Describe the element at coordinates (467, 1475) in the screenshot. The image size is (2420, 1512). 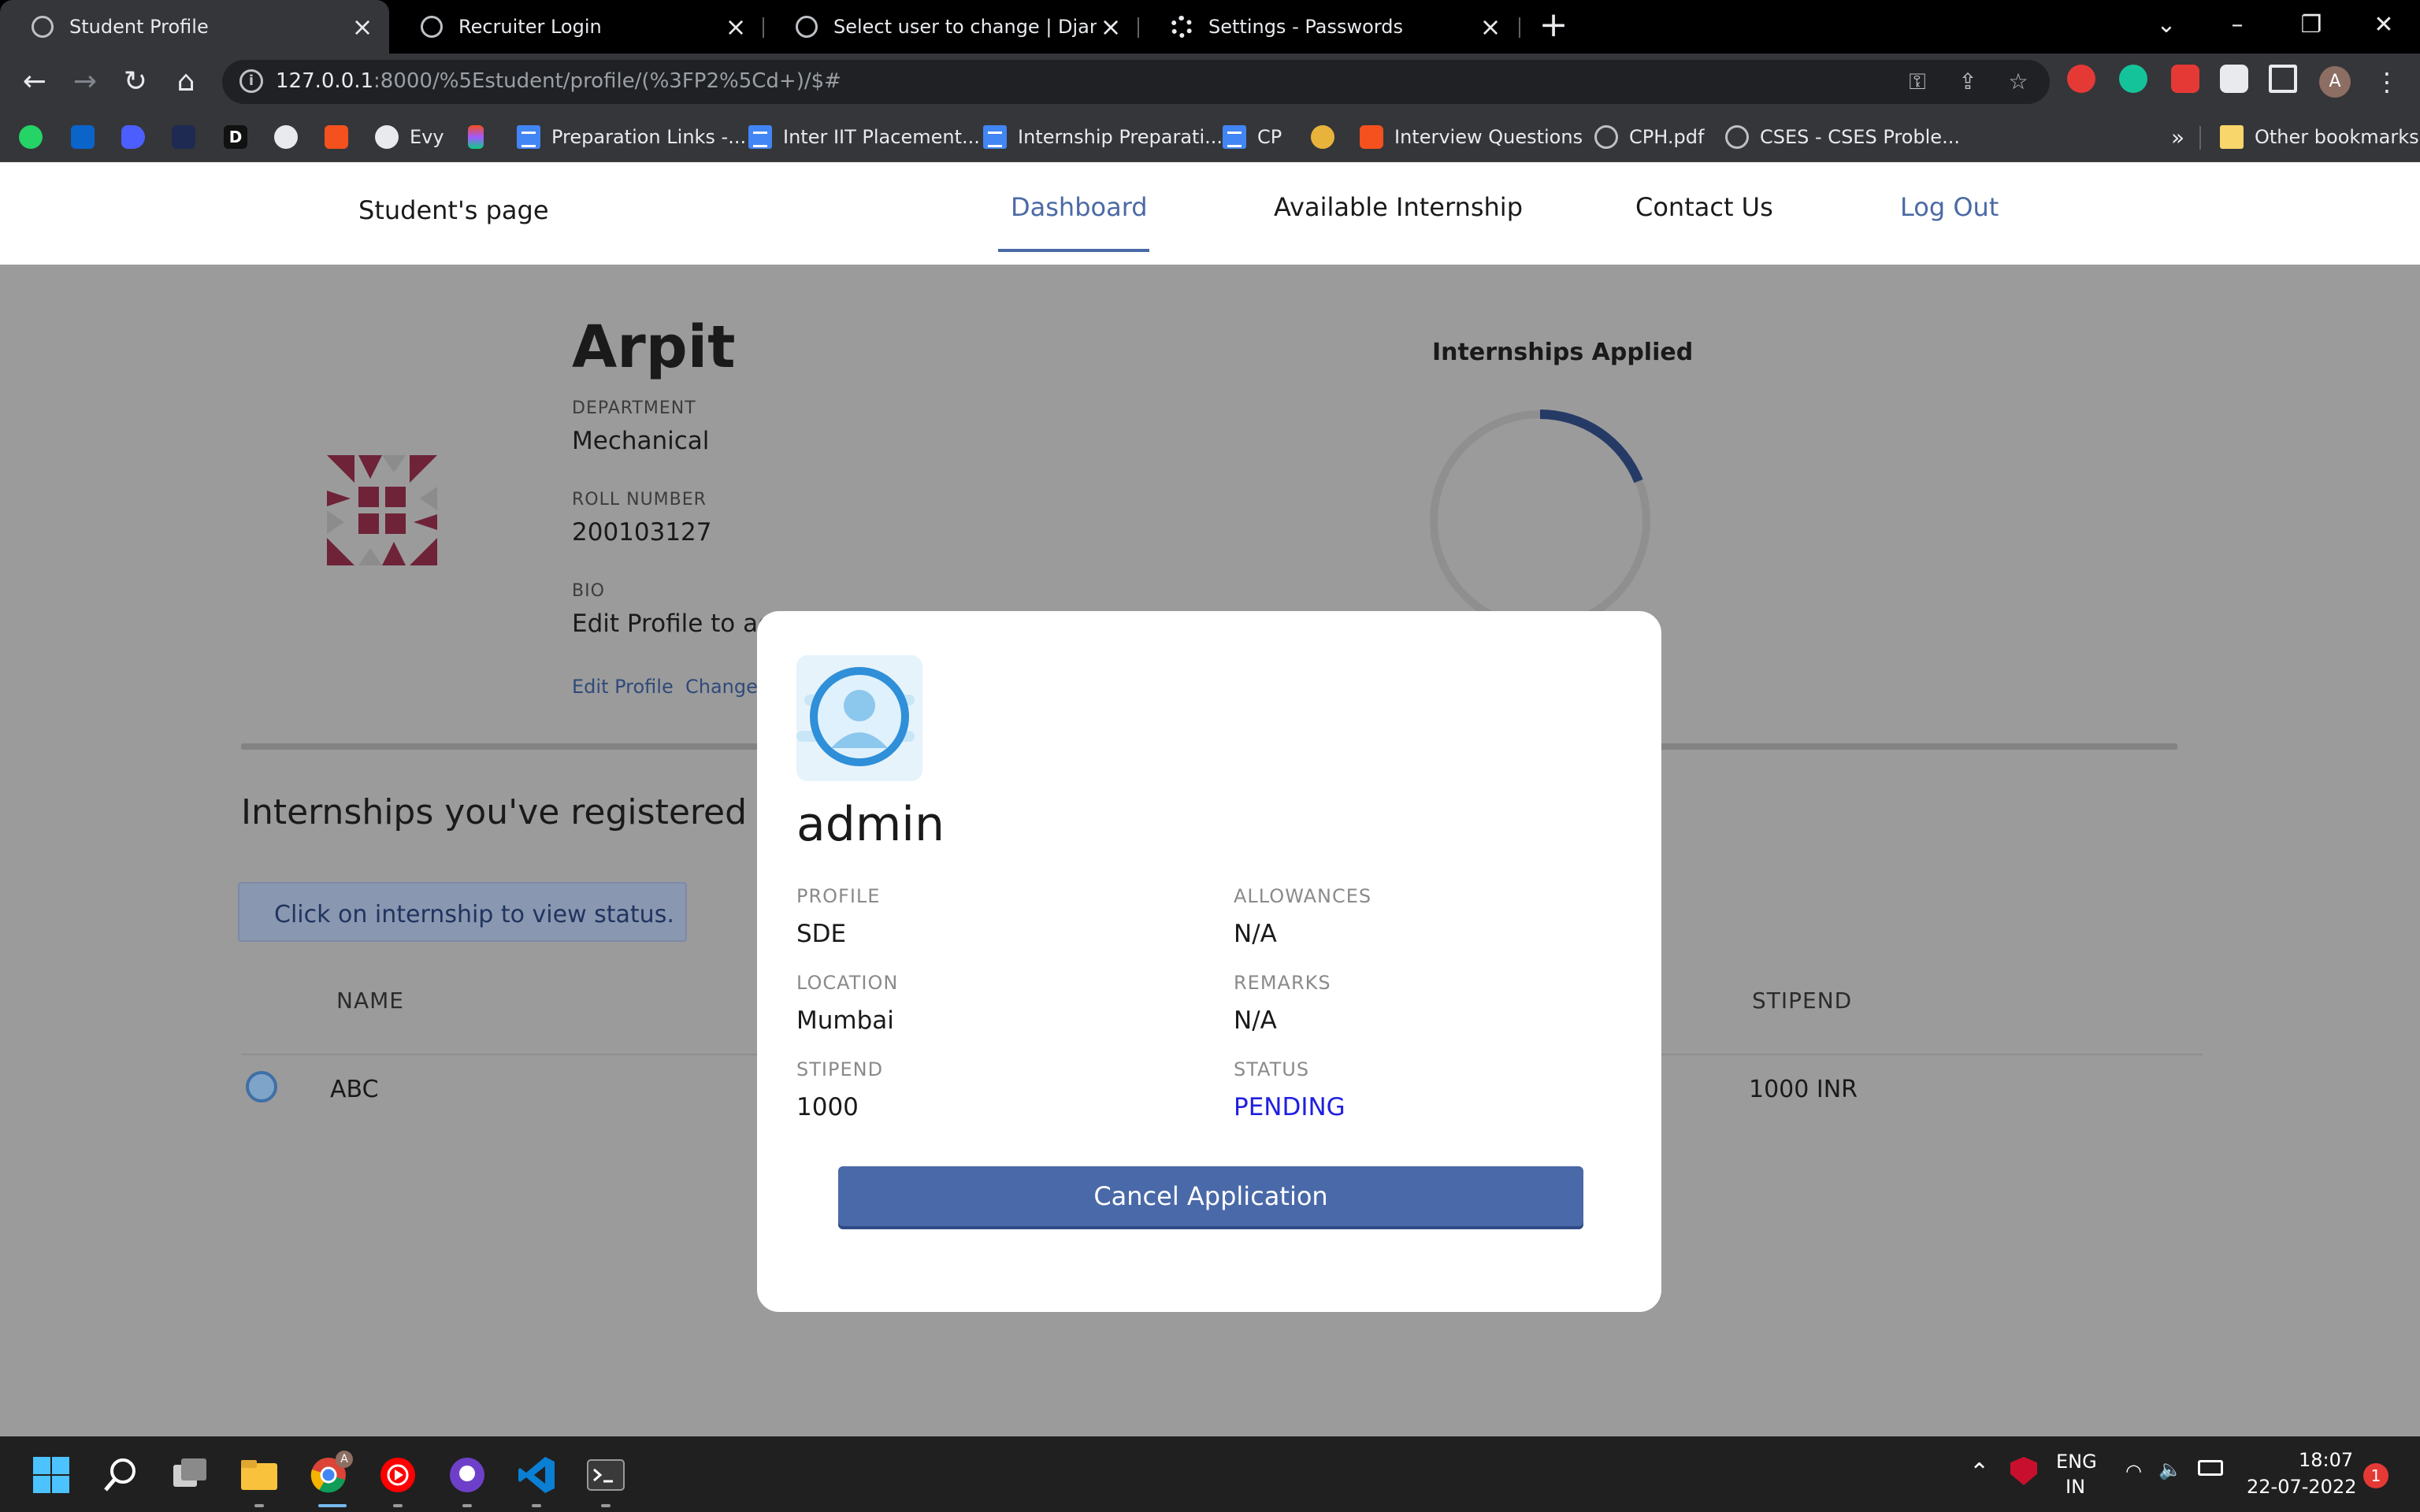
I see `github-desktop-icon` at that location.